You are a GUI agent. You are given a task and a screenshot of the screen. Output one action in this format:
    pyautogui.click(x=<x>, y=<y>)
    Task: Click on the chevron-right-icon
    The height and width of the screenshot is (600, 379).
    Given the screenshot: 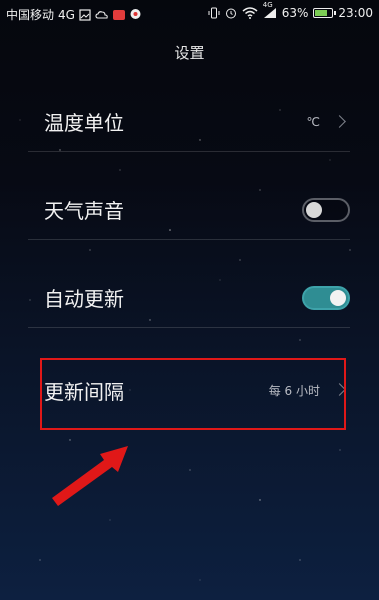 What is the action you would take?
    pyautogui.click(x=339, y=121)
    